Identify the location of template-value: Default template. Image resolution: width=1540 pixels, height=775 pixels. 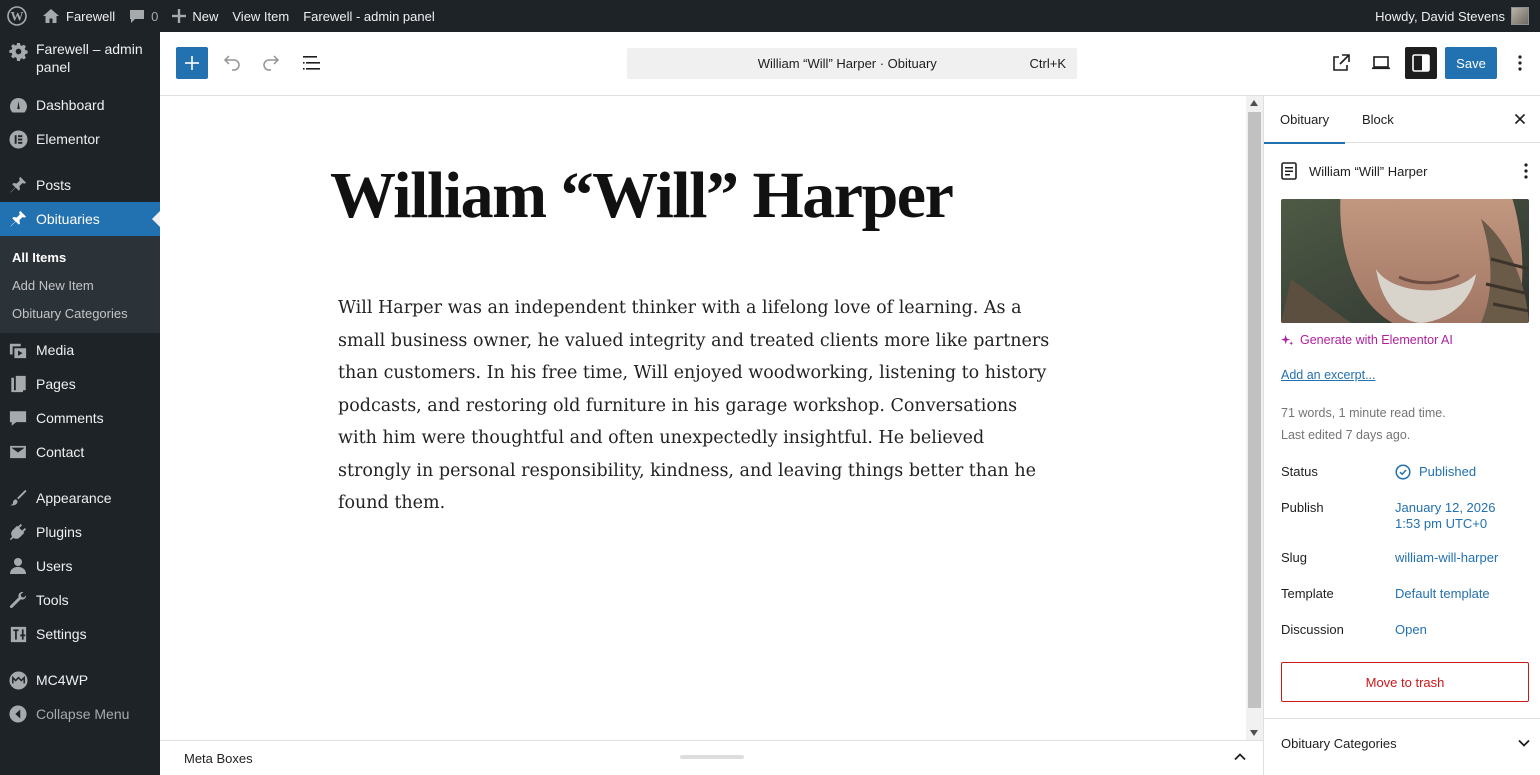
(1442, 594).